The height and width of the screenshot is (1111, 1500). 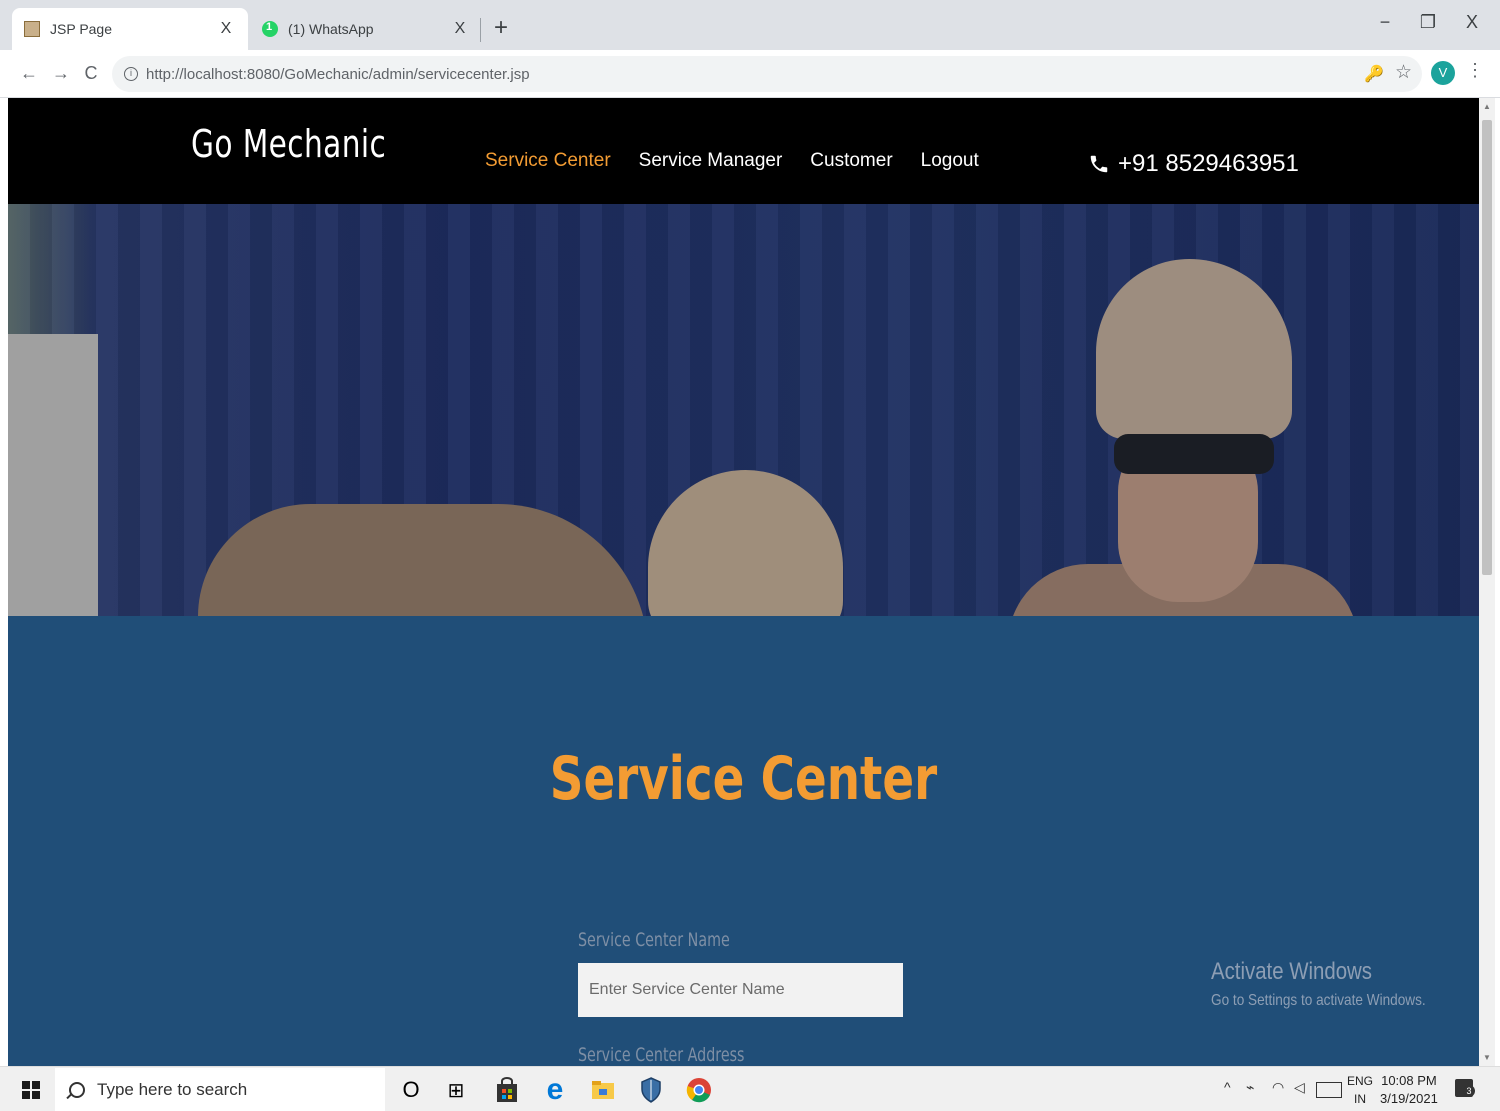 I want to click on notifications-icon: 3, so click(x=1465, y=1088).